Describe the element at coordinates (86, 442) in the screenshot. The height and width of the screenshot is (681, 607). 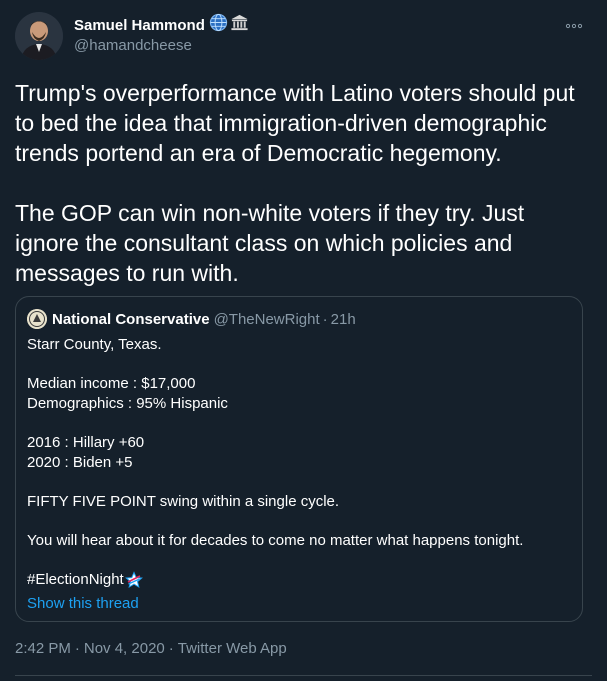
I see `quote-line-2016: 2016 : Hillary +60` at that location.